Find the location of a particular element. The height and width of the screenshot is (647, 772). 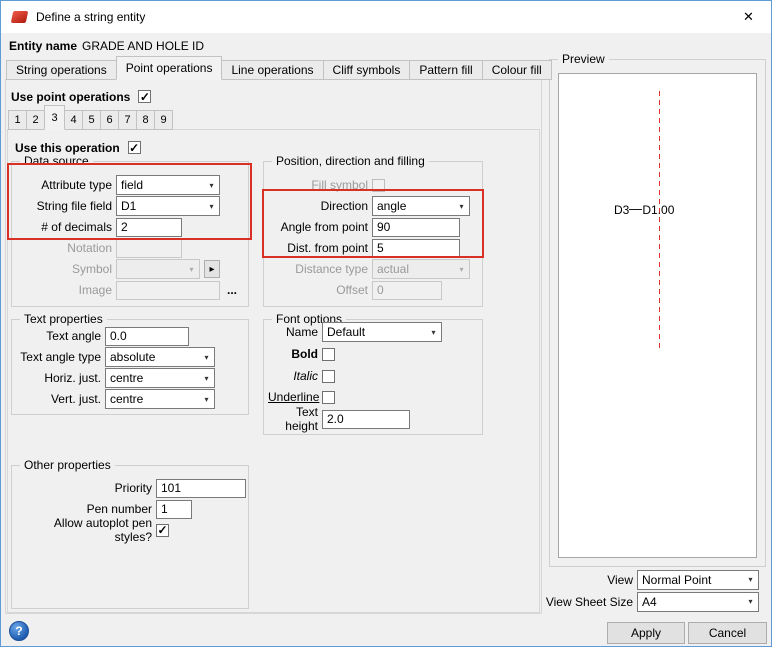

entity-name-row: Entity name GRADE AND HOLE ID is located at coordinates (106, 46).